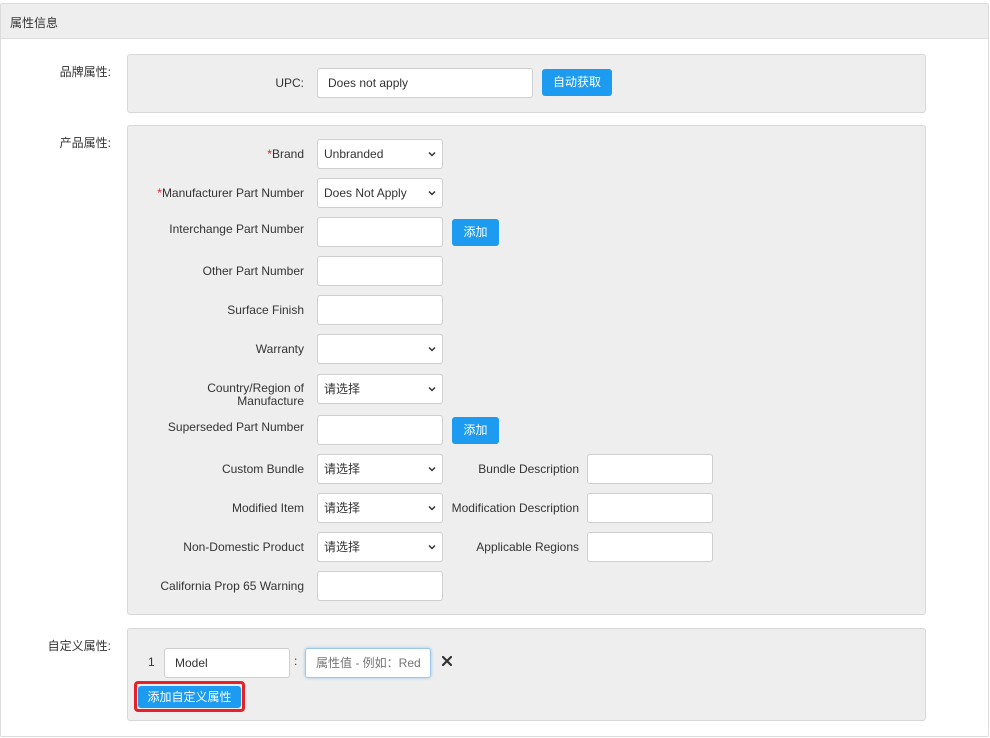 This screenshot has width=990, height=738. I want to click on surface-finish-label: Surface Finish, so click(265, 310).